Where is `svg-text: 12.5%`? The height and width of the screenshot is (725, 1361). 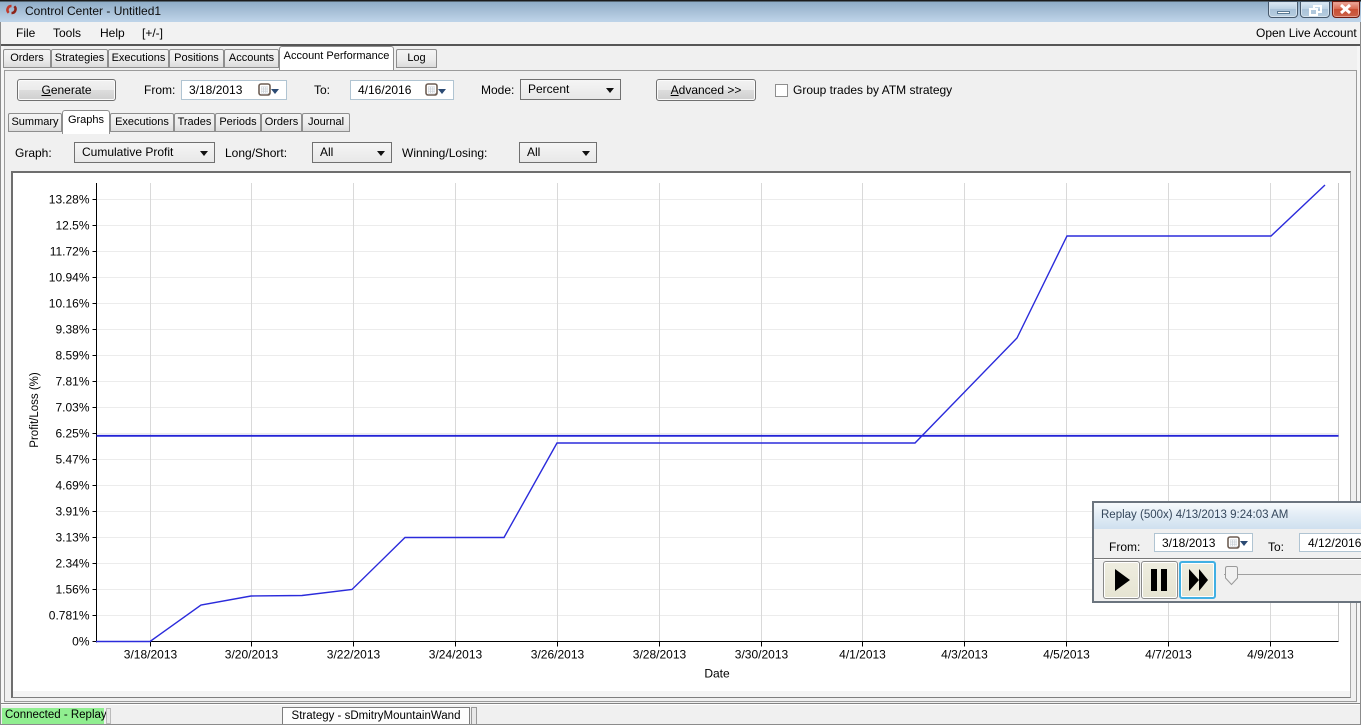 svg-text: 12.5% is located at coordinates (72, 226).